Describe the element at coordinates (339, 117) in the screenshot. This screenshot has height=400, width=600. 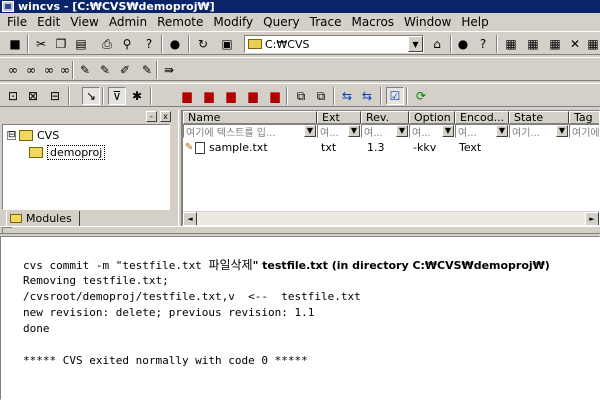
I see `column-header-ext: Ext` at that location.